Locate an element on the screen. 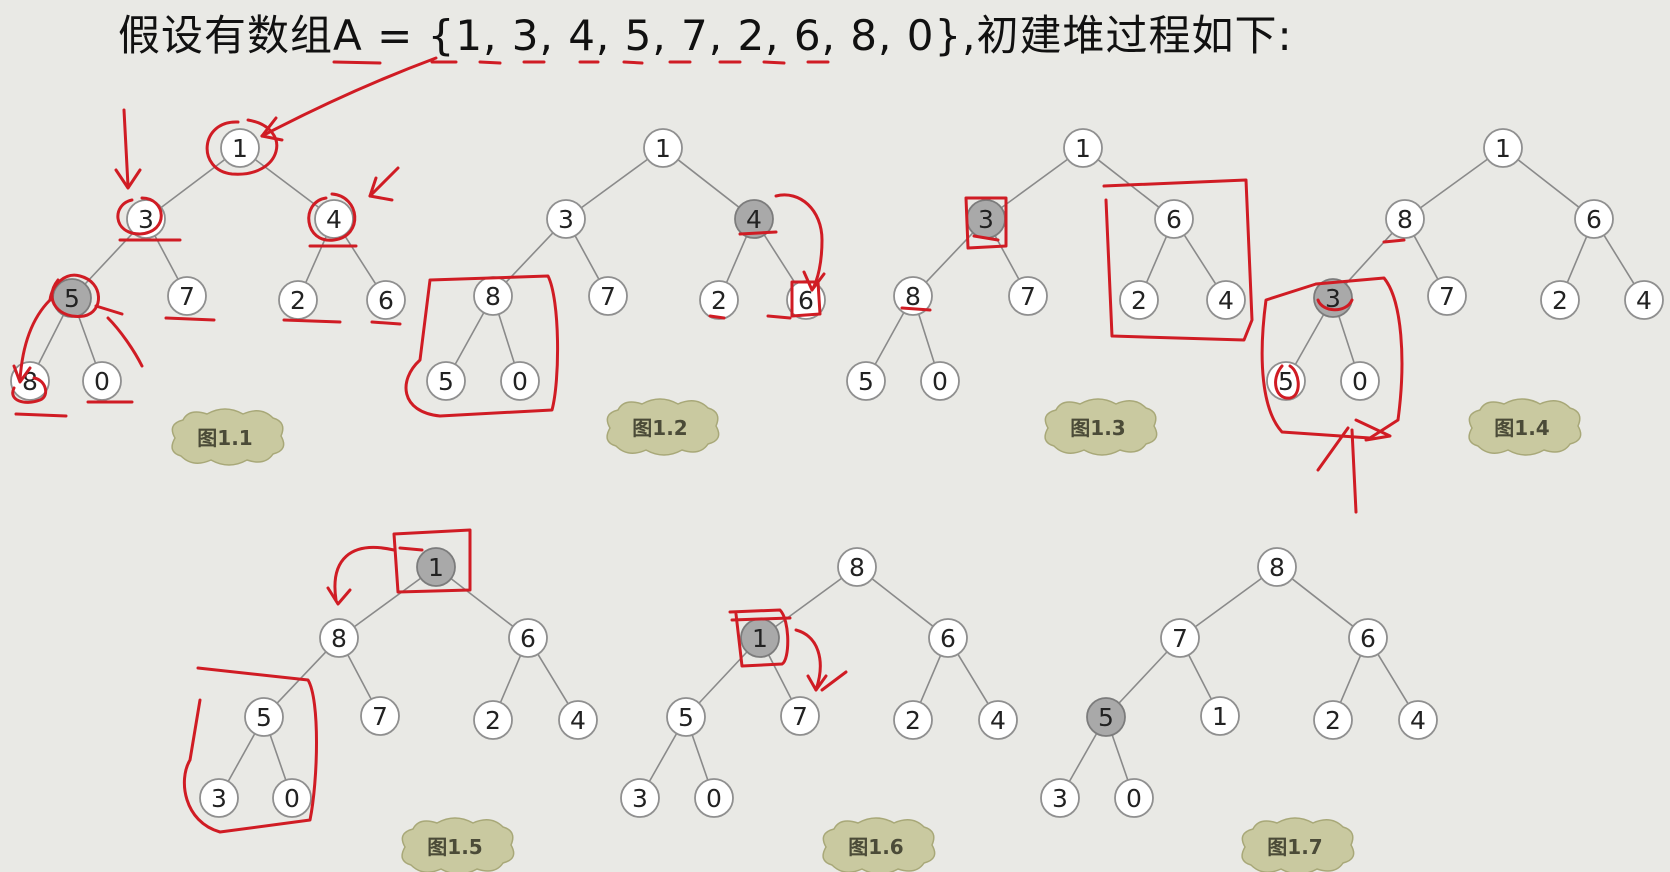 This screenshot has width=1670, height=872. heap-figure: 1 8 6 5 7 2 4 3 0 图1.5 is located at coordinates (398, 709).